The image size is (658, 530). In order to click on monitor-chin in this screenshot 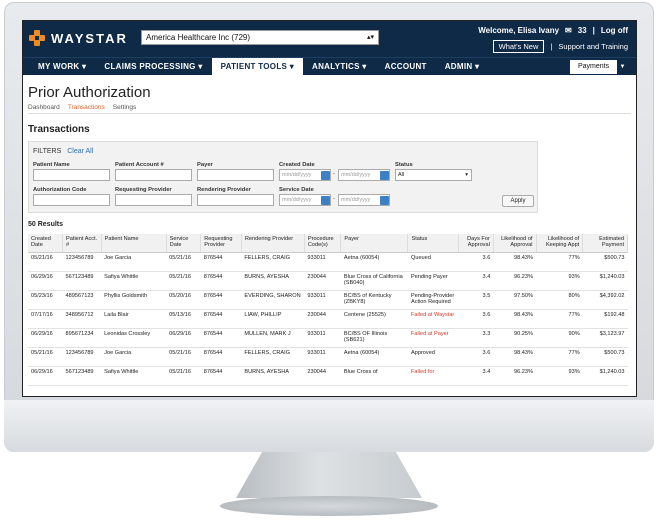, I will do `click(329, 426)`.